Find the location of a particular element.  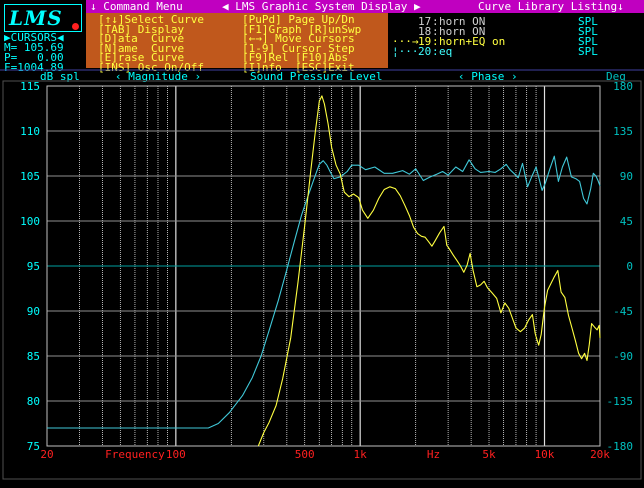

library-row-20: ¦··· 20 : eq SPL is located at coordinates (516, 51).